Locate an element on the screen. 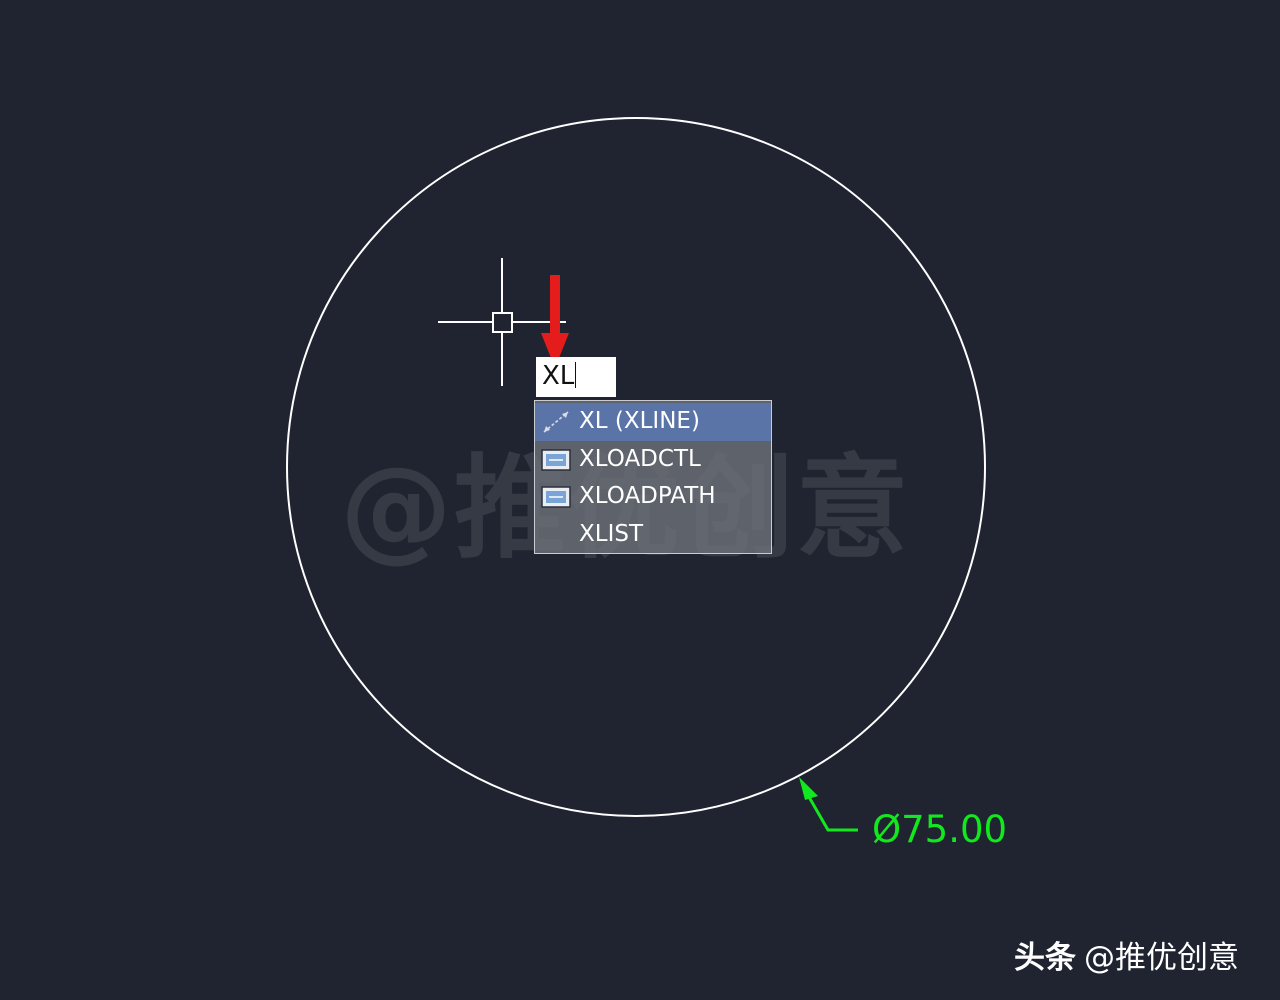 The height and width of the screenshot is (1000, 1280). author-handle: @推优创意 is located at coordinates (1161, 958).